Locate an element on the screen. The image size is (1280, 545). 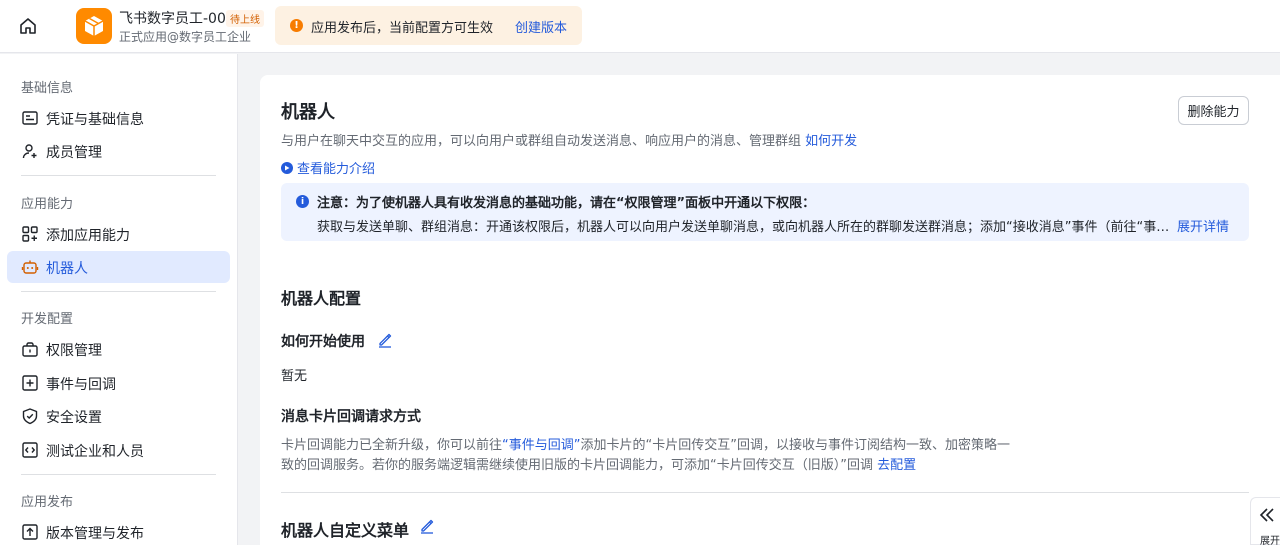
go-configure-link: 去配置 is located at coordinates (896, 465).